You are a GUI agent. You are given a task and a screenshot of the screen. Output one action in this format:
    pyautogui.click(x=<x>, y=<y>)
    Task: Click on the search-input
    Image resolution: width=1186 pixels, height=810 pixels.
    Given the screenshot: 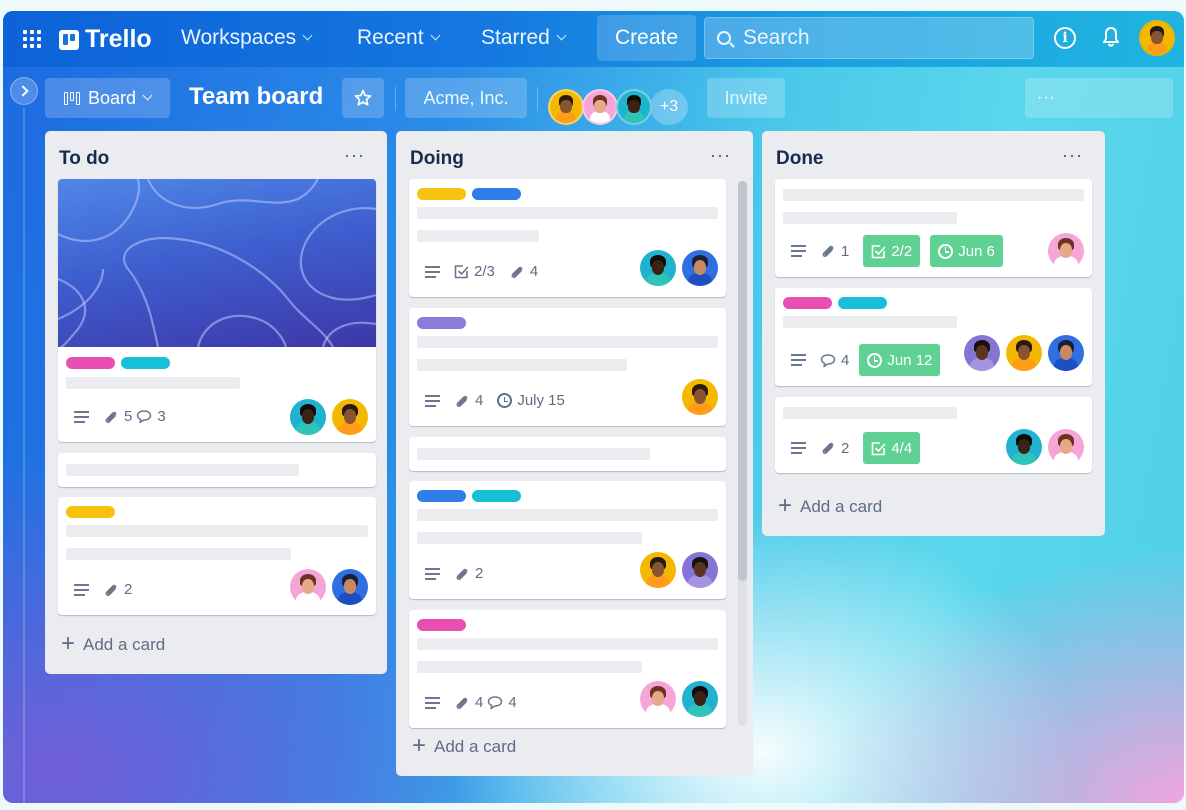 What is the action you would take?
    pyautogui.click(x=878, y=38)
    